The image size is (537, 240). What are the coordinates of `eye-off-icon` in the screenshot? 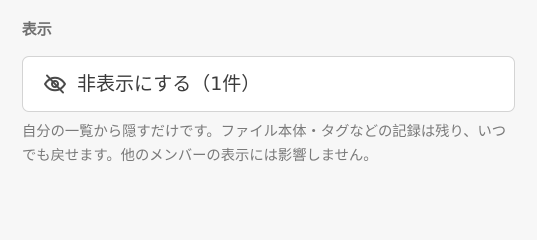 It's located at (55, 84).